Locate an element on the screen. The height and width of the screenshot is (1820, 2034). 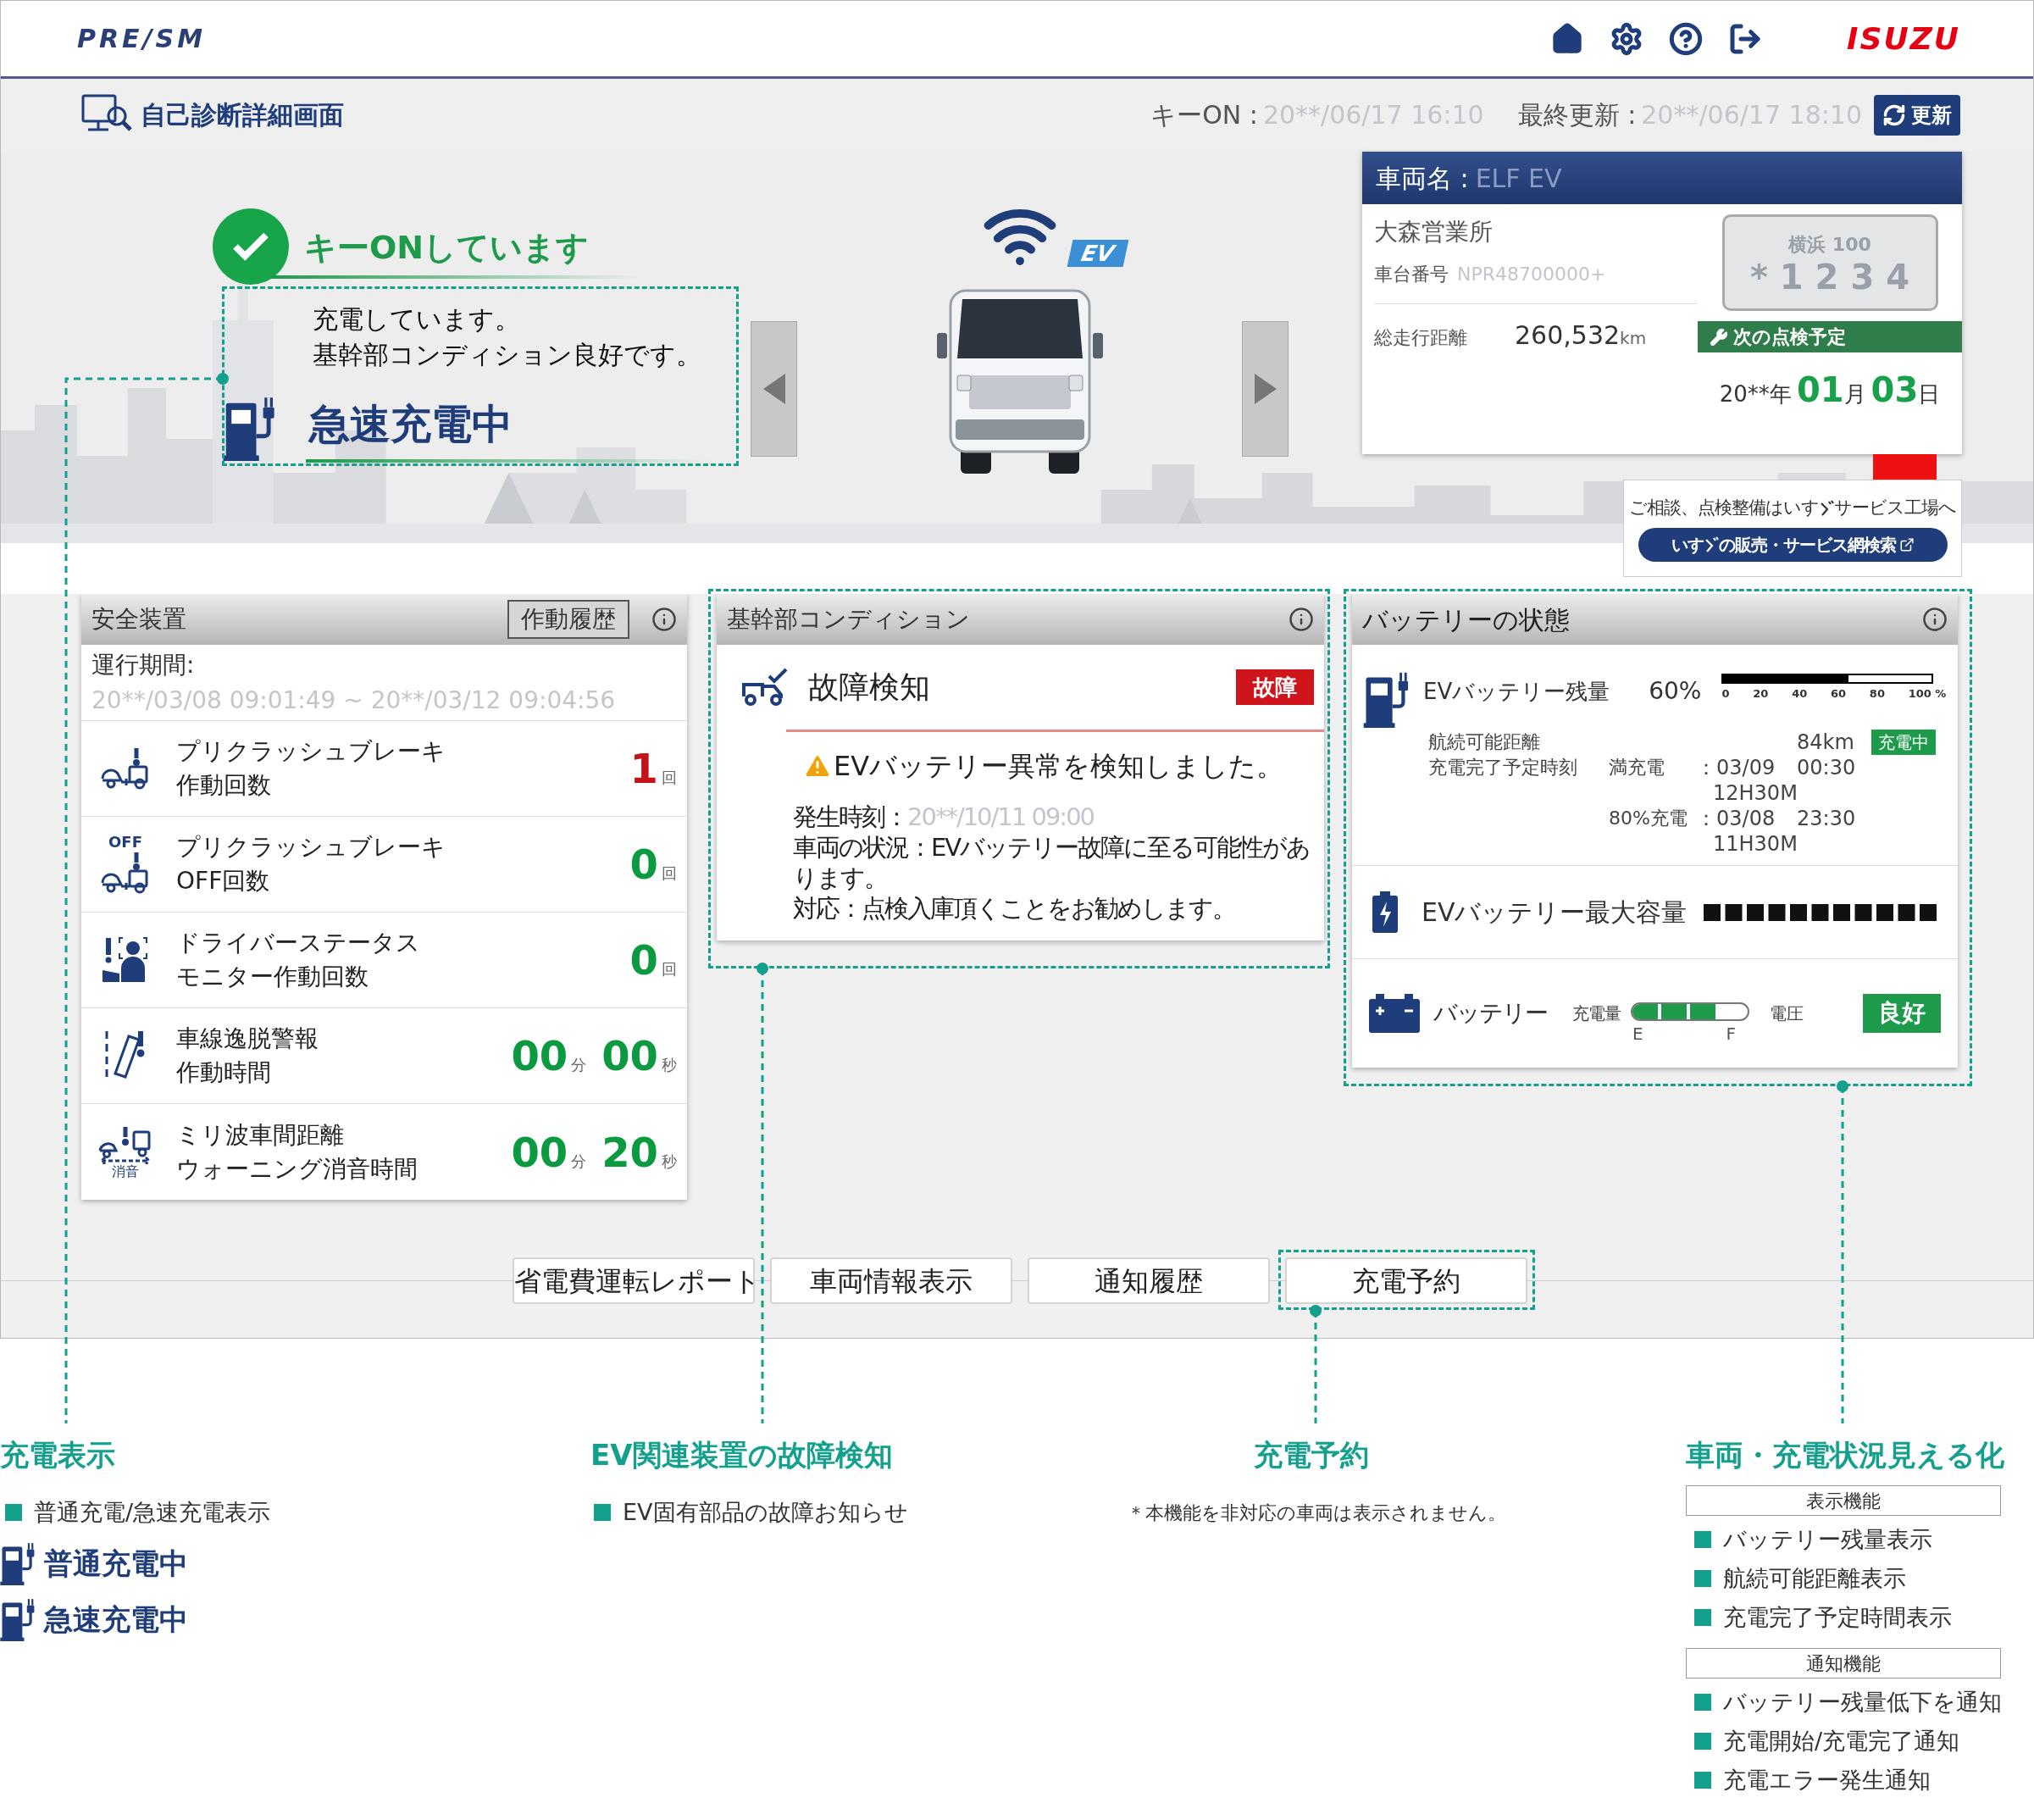
help-icon is located at coordinates (1686, 38).